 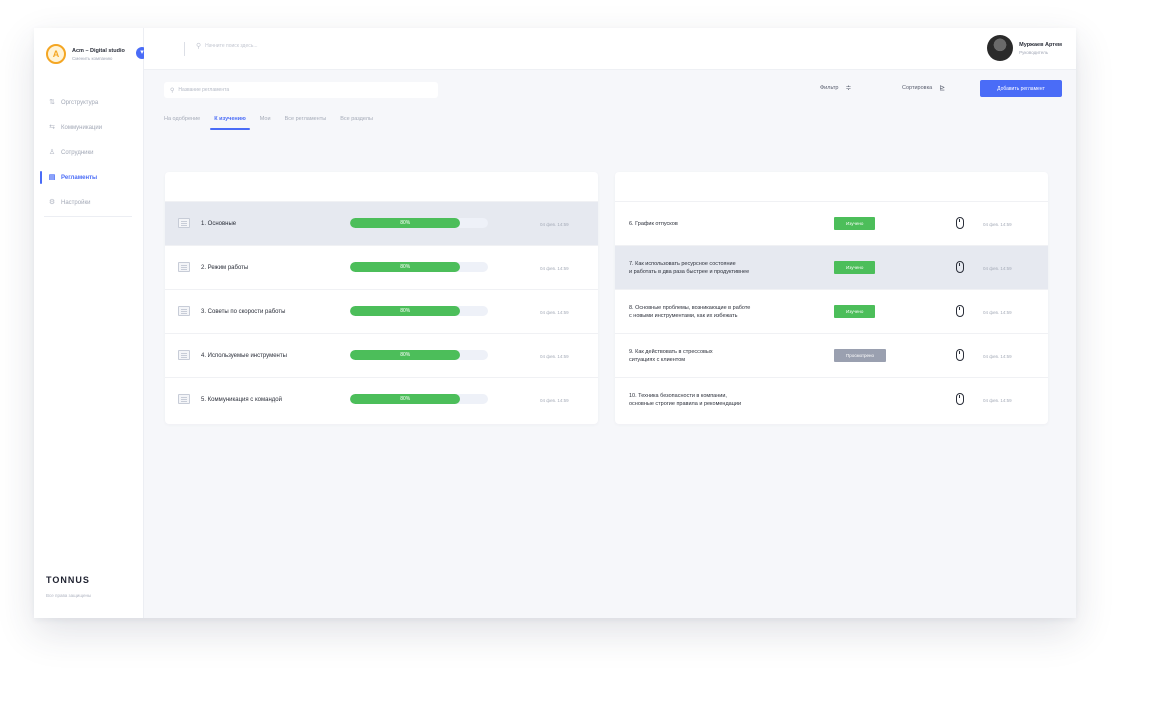 I want to click on sidebar-item-settings: ⚙ Настройки, so click(x=89, y=202).